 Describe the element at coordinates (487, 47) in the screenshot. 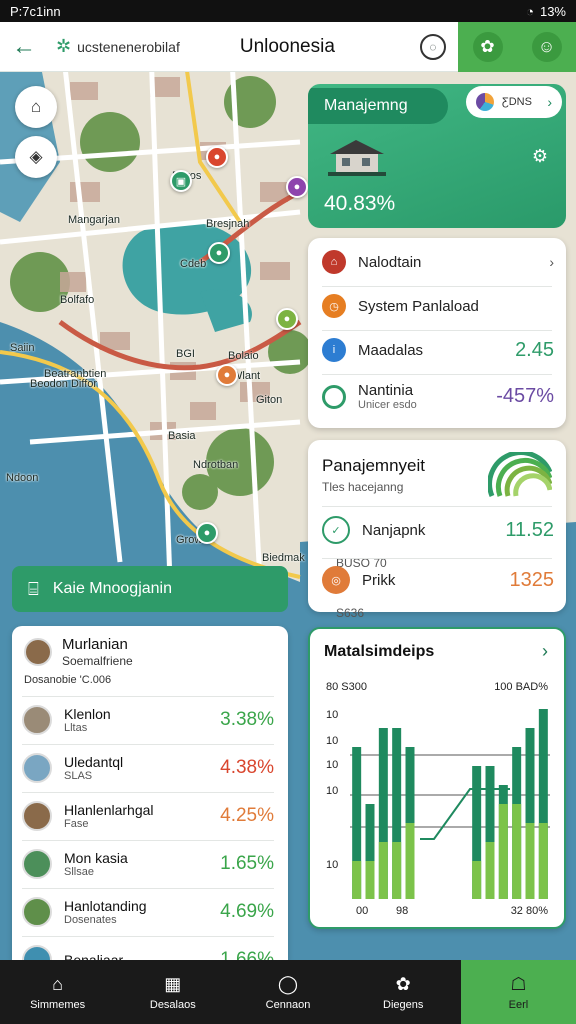

I see `settings-flower-icon: ✿` at that location.